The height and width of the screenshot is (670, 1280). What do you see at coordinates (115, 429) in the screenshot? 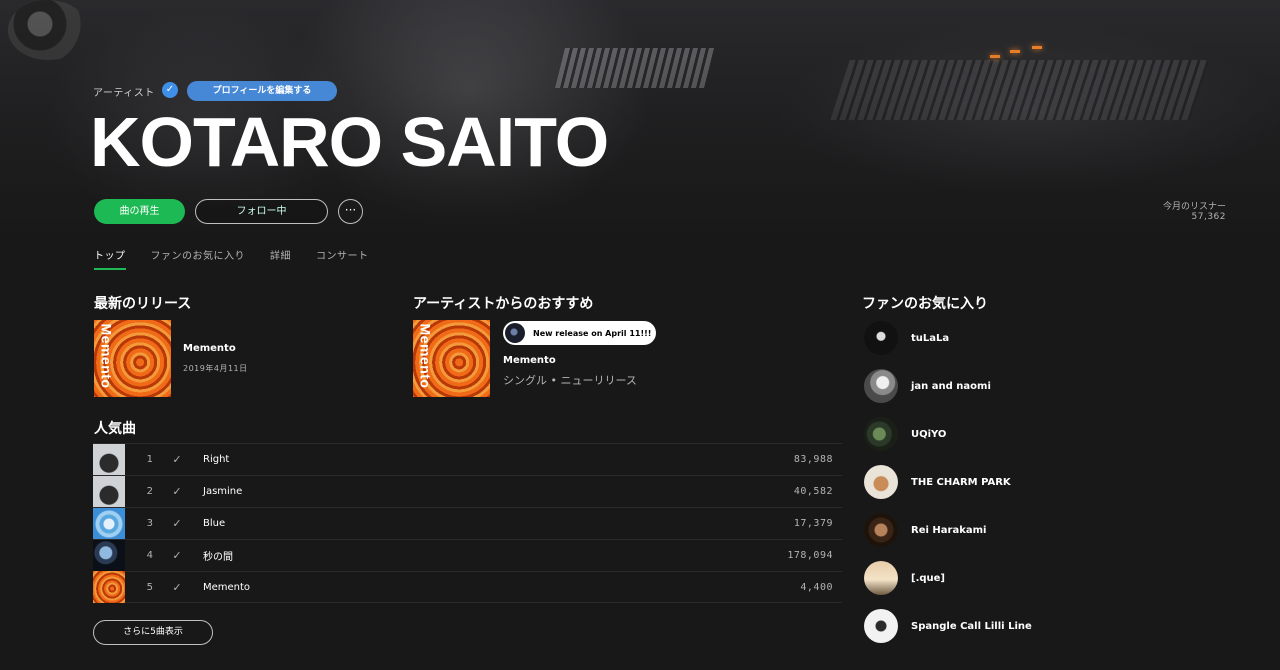
I see `popular-tracks-heading: 人気曲` at bounding box center [115, 429].